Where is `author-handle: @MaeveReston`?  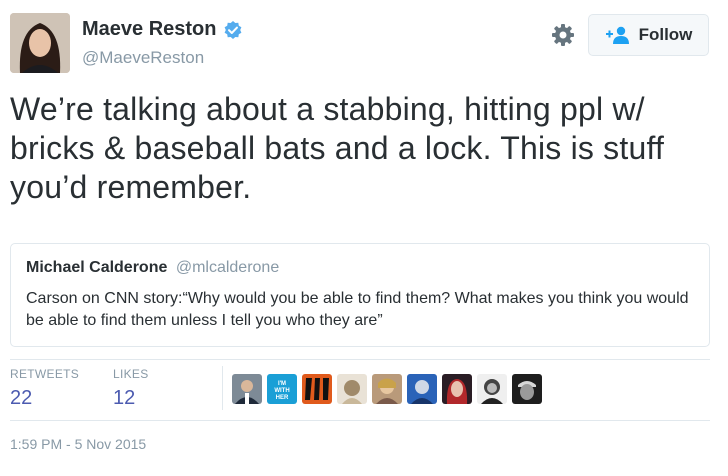 author-handle: @MaeveReston is located at coordinates (143, 58).